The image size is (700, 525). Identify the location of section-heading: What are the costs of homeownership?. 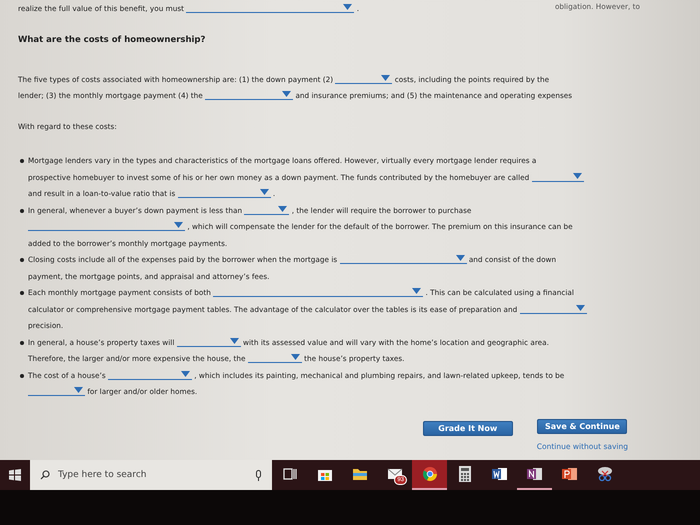
(112, 40).